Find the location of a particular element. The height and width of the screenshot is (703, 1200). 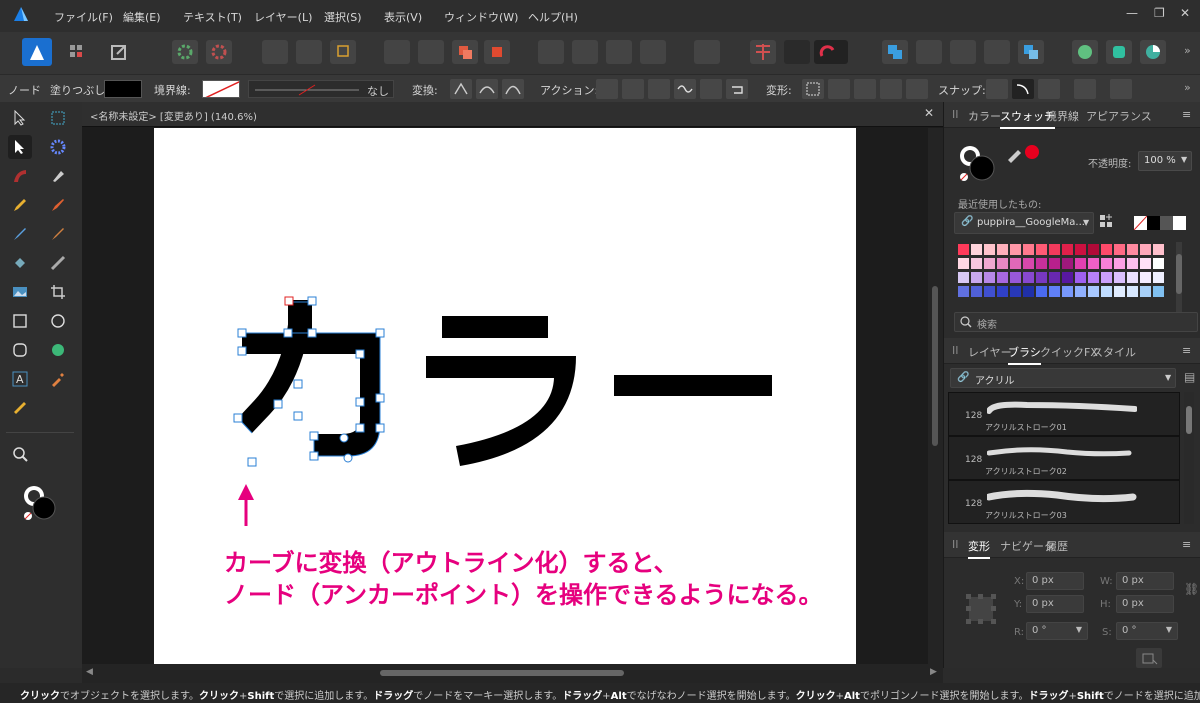

tab-stroke: 境界線 is located at coordinates (1062, 116).